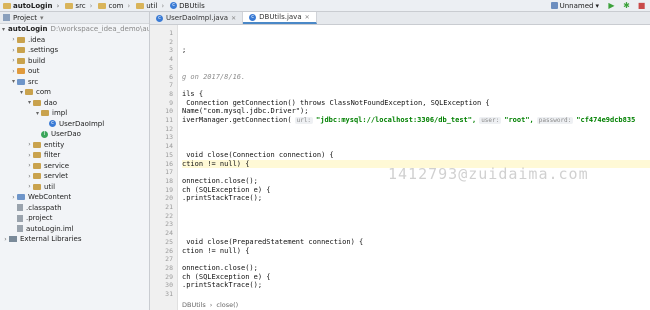  I want to click on editor-breadcrumb-class: DBUtils, so click(194, 305).